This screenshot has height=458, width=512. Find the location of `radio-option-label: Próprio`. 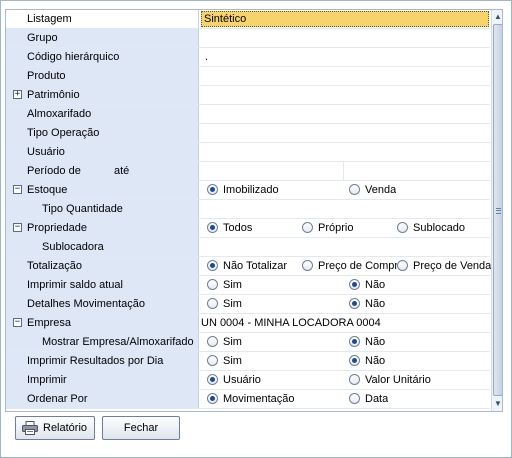

radio-option-label: Próprio is located at coordinates (357, 228).